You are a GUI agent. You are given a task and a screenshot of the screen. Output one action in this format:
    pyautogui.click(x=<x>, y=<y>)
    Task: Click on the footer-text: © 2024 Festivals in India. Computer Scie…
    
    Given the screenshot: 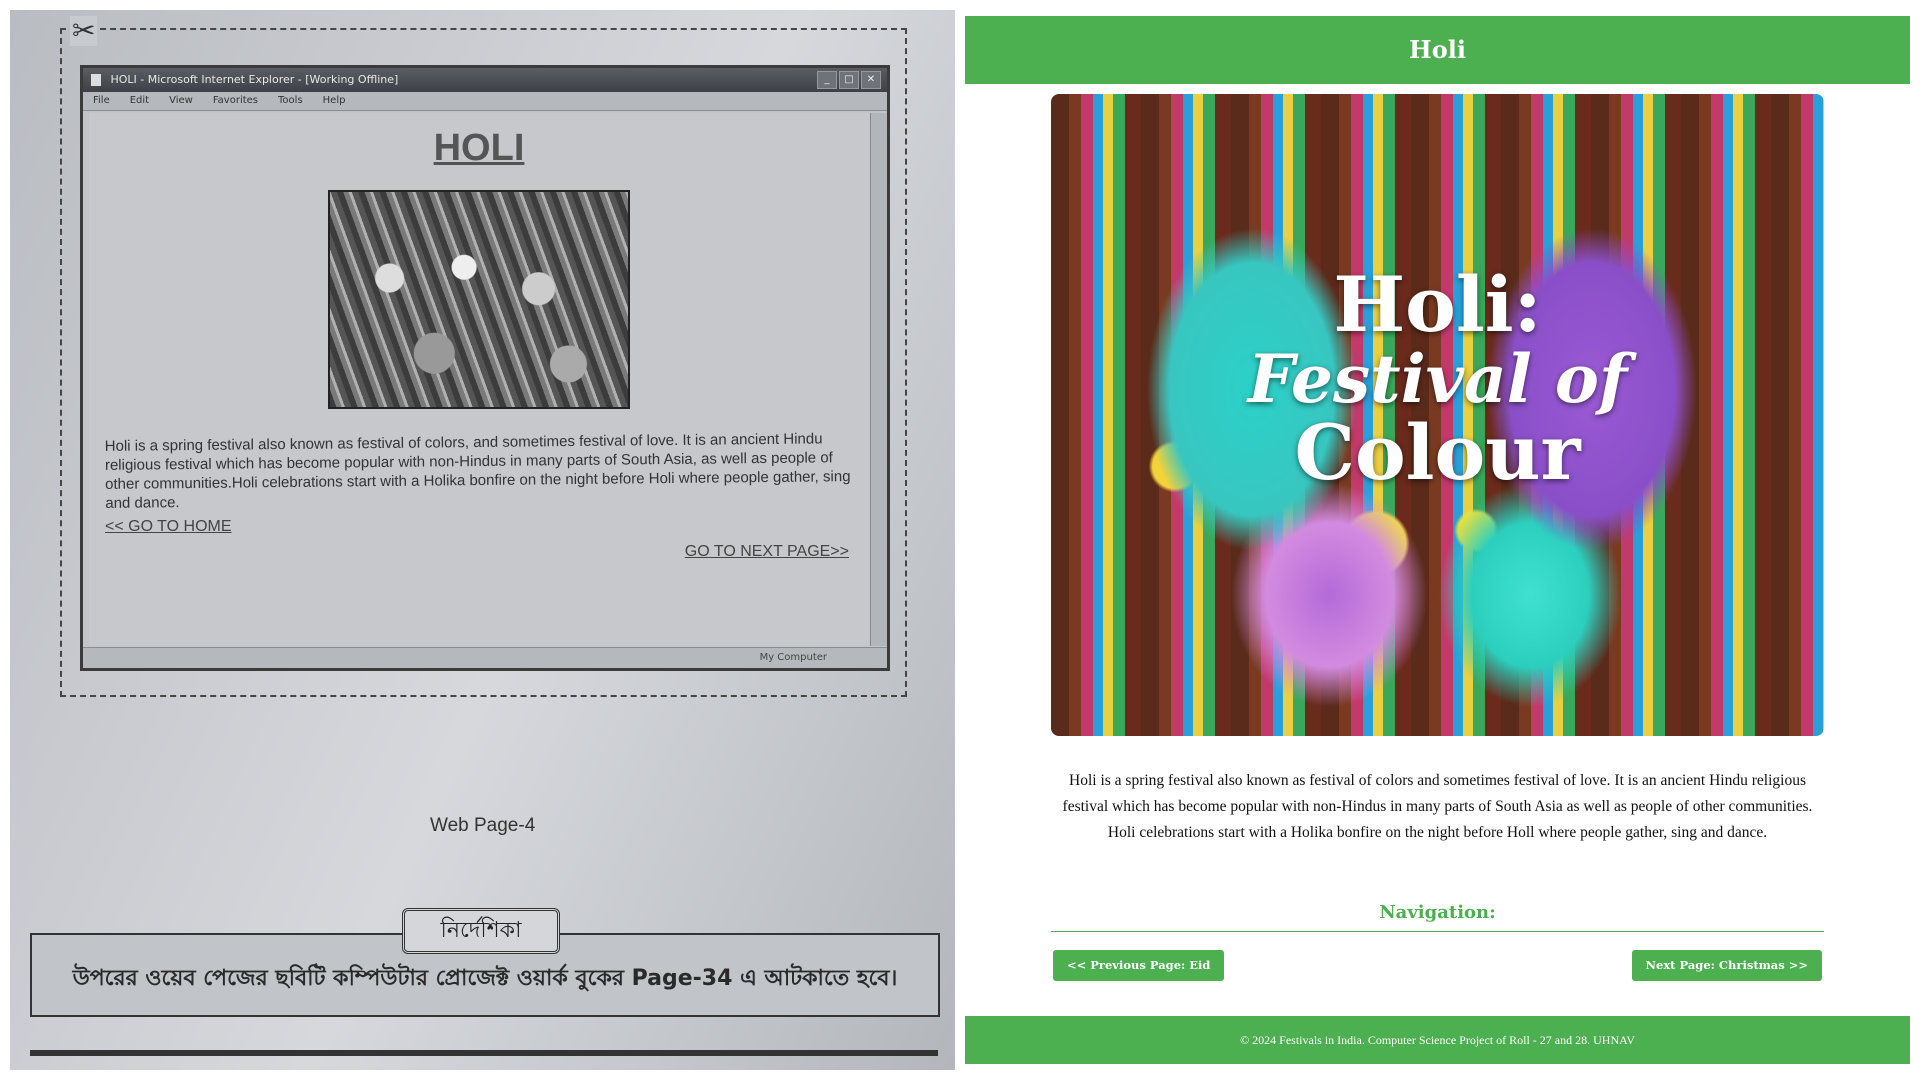 What is the action you would take?
    pyautogui.click(x=1437, y=1040)
    